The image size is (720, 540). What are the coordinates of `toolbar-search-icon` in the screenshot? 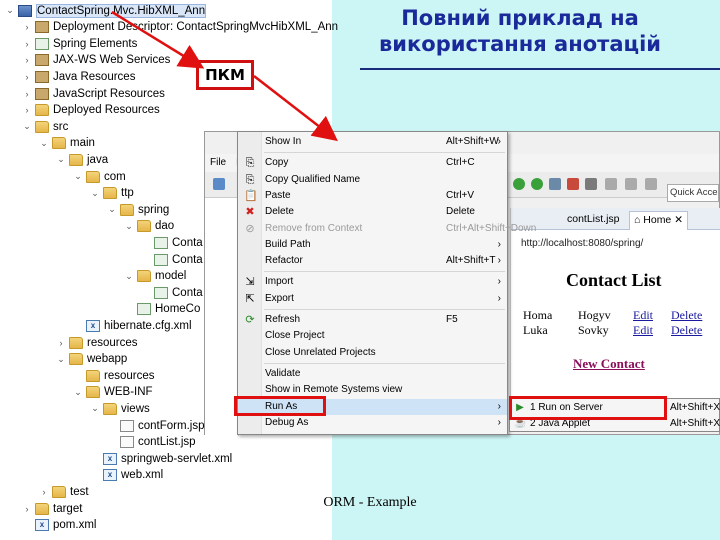 It's located at (591, 184).